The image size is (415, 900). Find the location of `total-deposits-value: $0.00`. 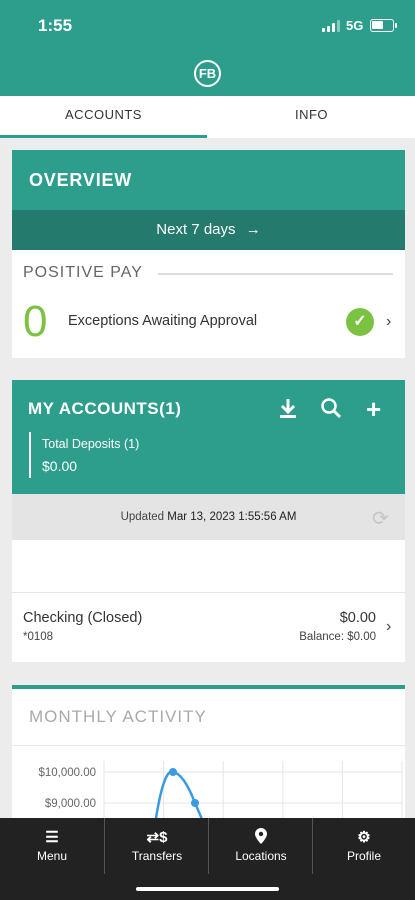

total-deposits-value: $0.00 is located at coordinates (60, 466).